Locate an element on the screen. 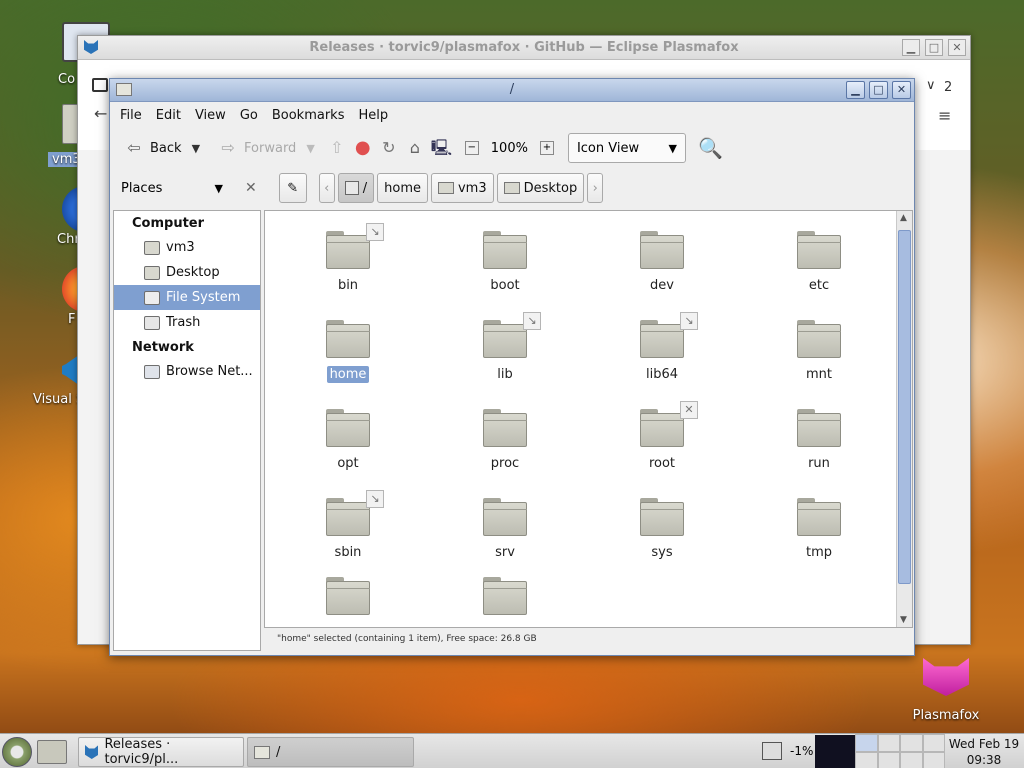 The height and width of the screenshot is (768, 1024). folder-item: proc is located at coordinates (505, 440).